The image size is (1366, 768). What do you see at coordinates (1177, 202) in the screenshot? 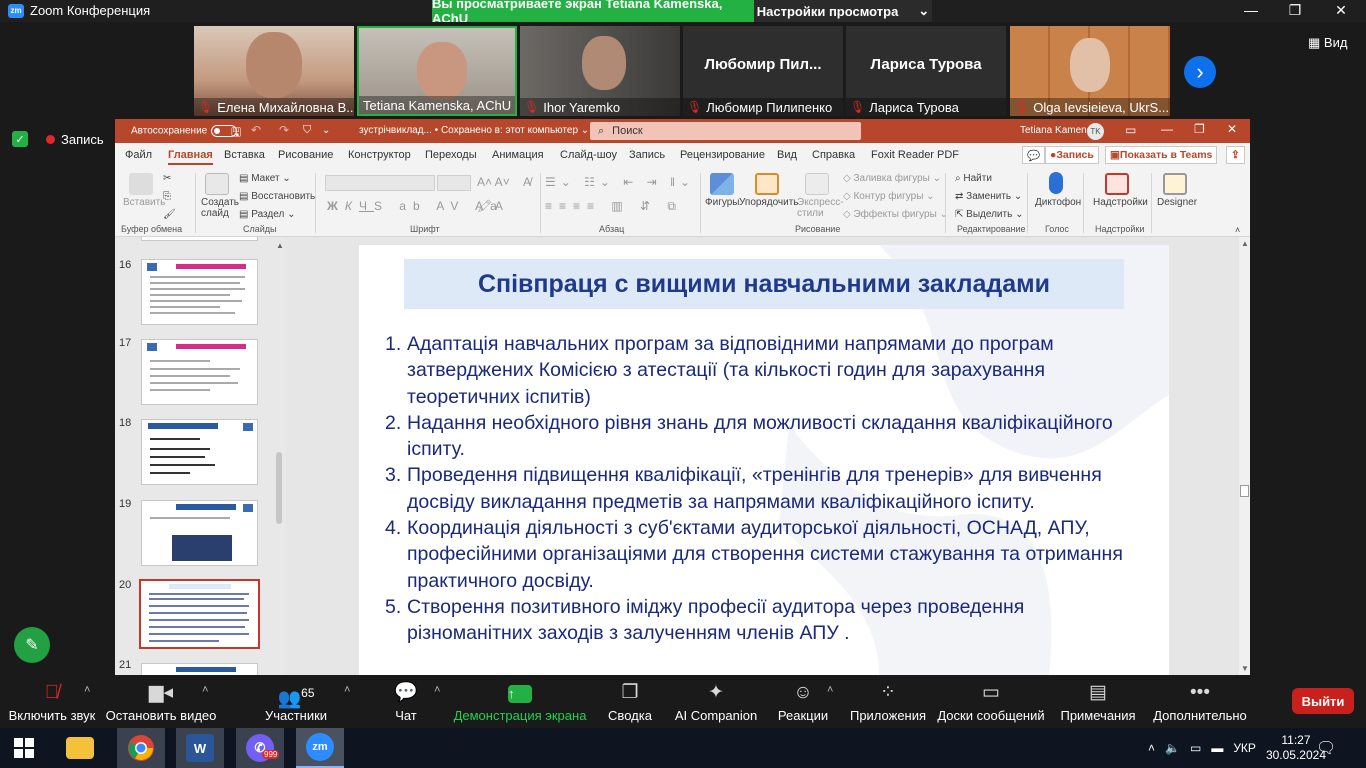
I see `designer-button: Designer` at bounding box center [1177, 202].